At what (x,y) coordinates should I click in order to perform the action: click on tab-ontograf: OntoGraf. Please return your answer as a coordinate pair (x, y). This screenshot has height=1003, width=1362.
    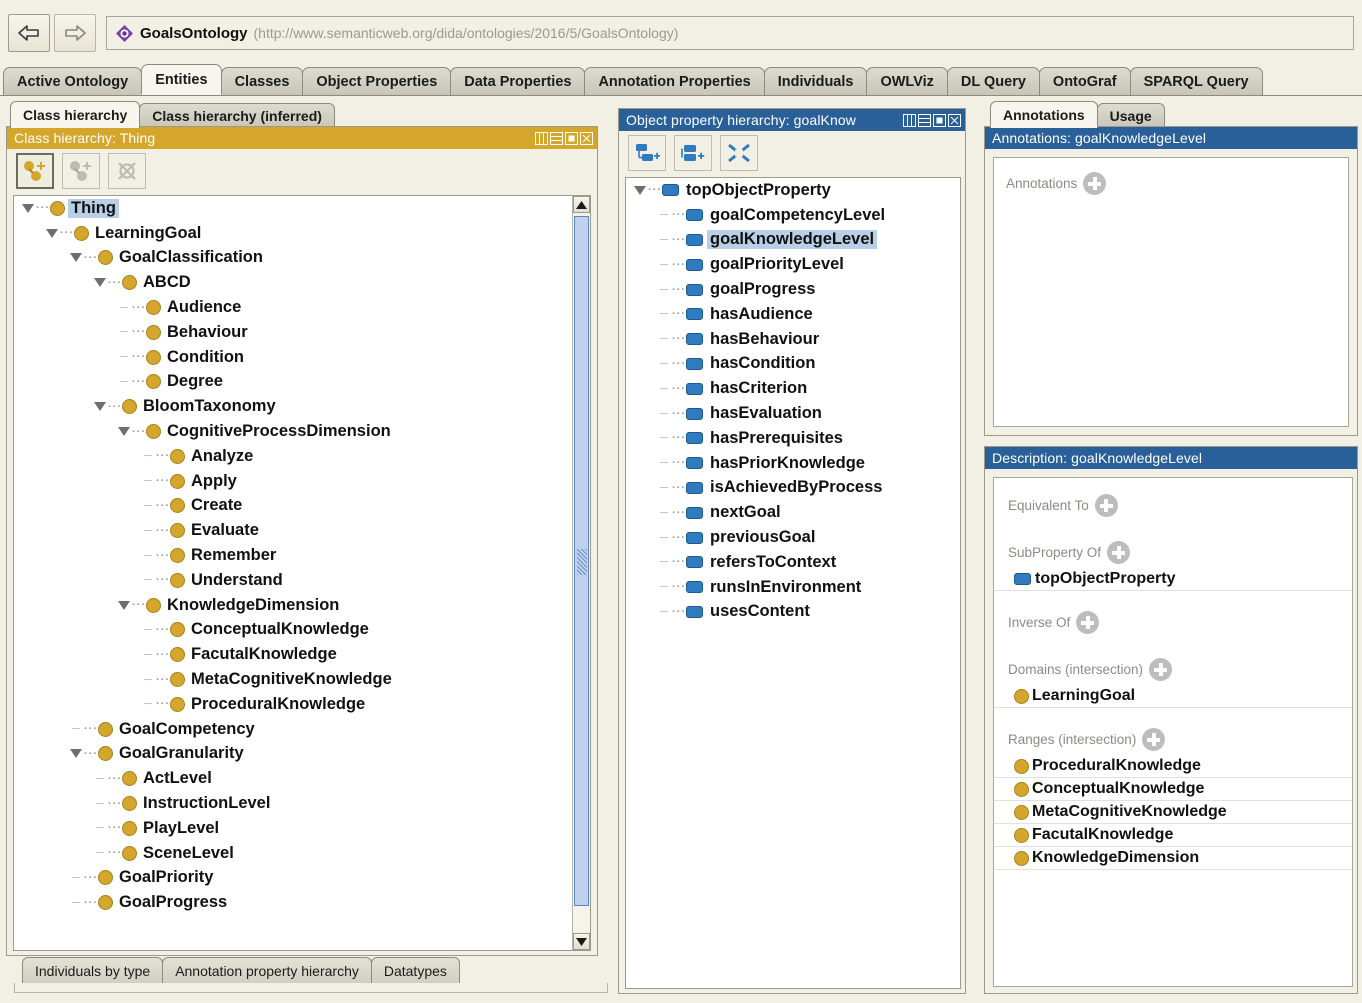
    Looking at the image, I should click on (1084, 81).